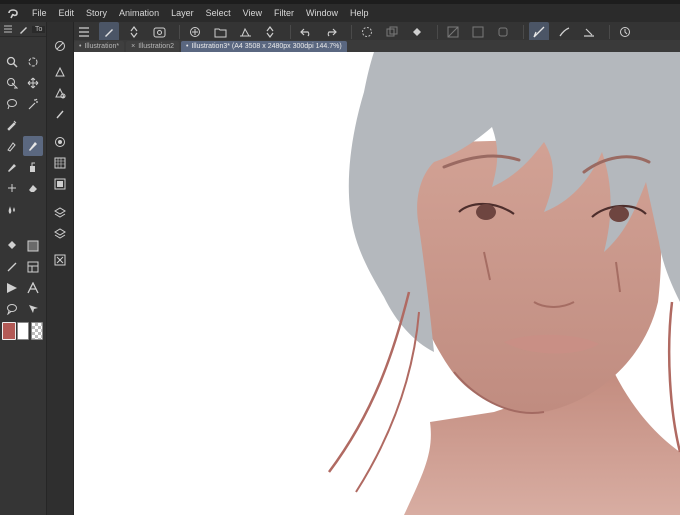 The width and height of the screenshot is (680, 515). I want to click on undo-icon, so click(306, 32).